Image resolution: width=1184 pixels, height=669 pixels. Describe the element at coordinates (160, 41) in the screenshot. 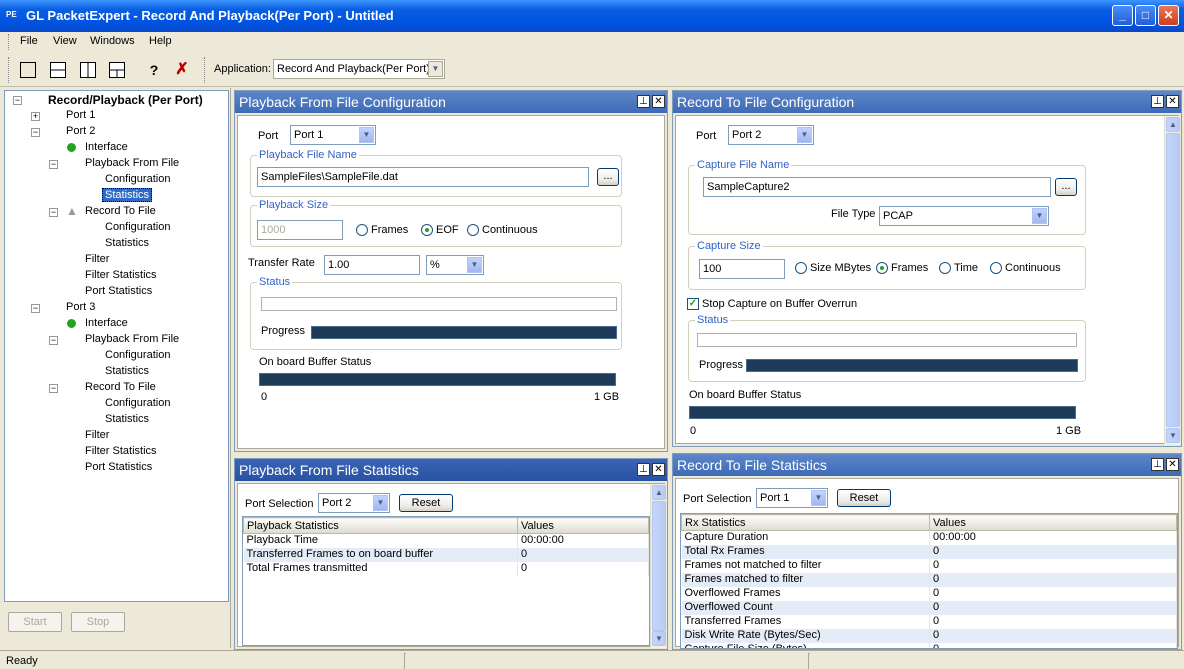

I see `menu-help: Help` at that location.